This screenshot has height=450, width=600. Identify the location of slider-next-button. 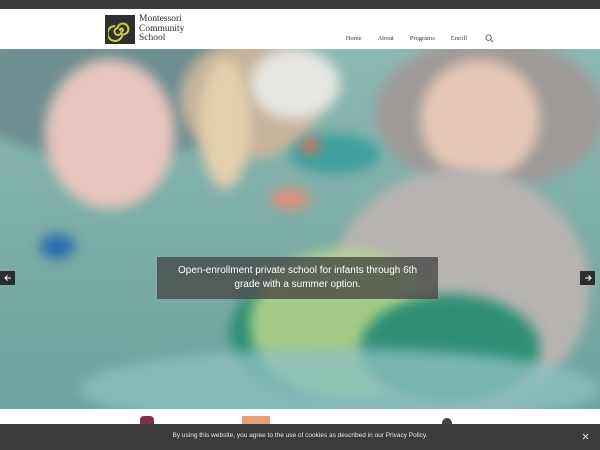
(587, 278).